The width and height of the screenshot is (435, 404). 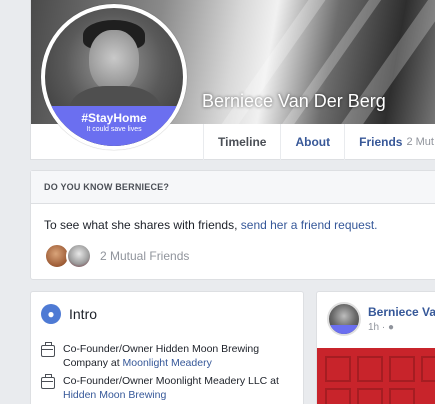 What do you see at coordinates (420, 142) in the screenshot?
I see `friends-count: 2 Mut` at bounding box center [420, 142].